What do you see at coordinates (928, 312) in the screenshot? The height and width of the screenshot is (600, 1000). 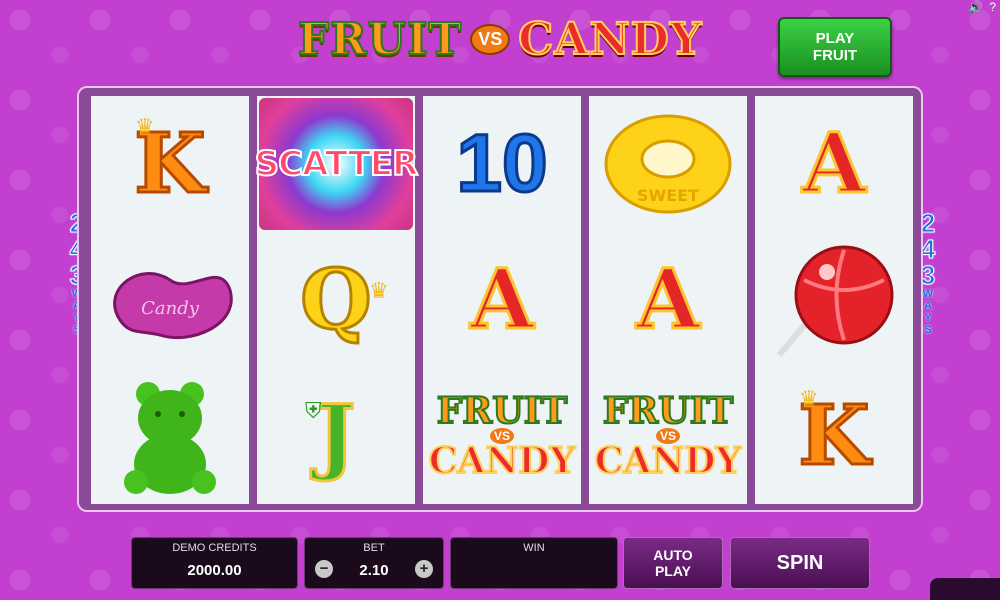 I see `ways-word: WAYS` at bounding box center [928, 312].